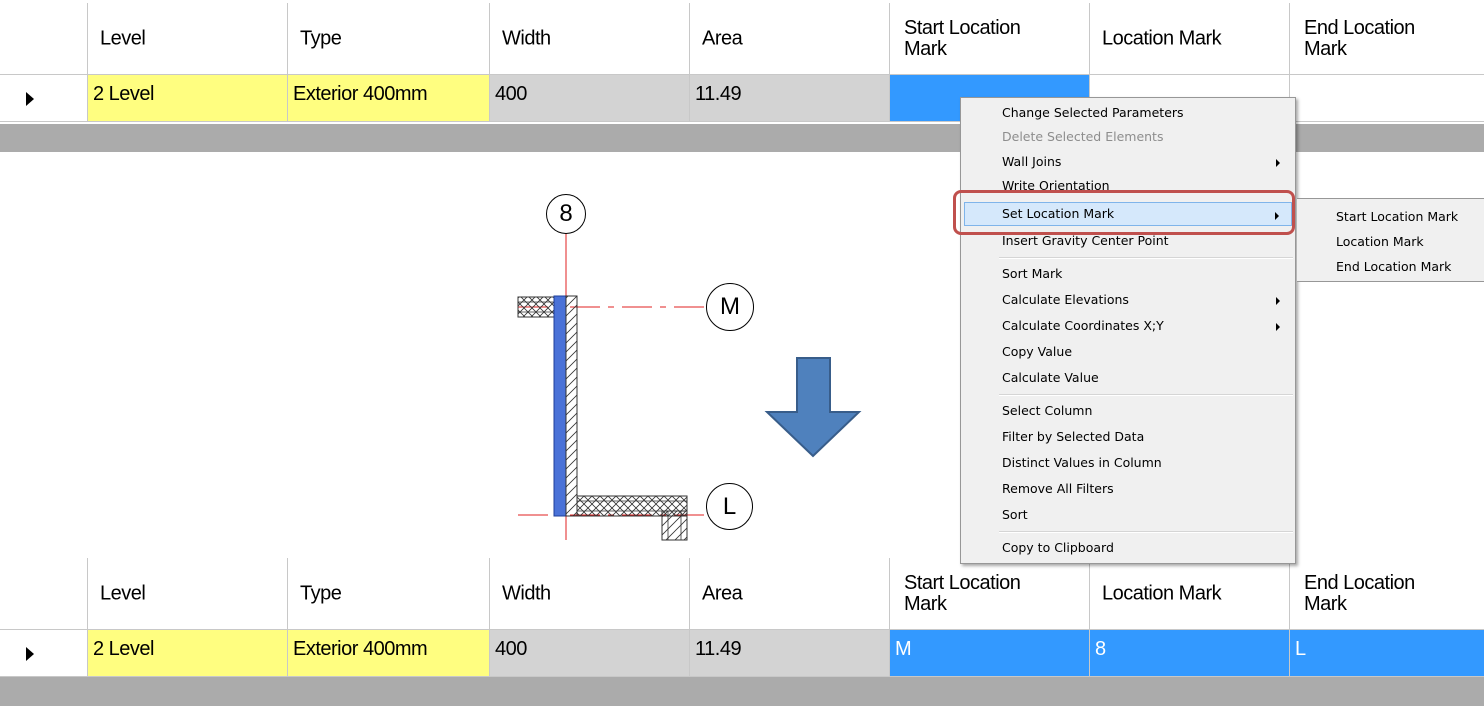  I want to click on menu-item-filter-by-selected-data: Filter by Selected Data, so click(1128, 437).